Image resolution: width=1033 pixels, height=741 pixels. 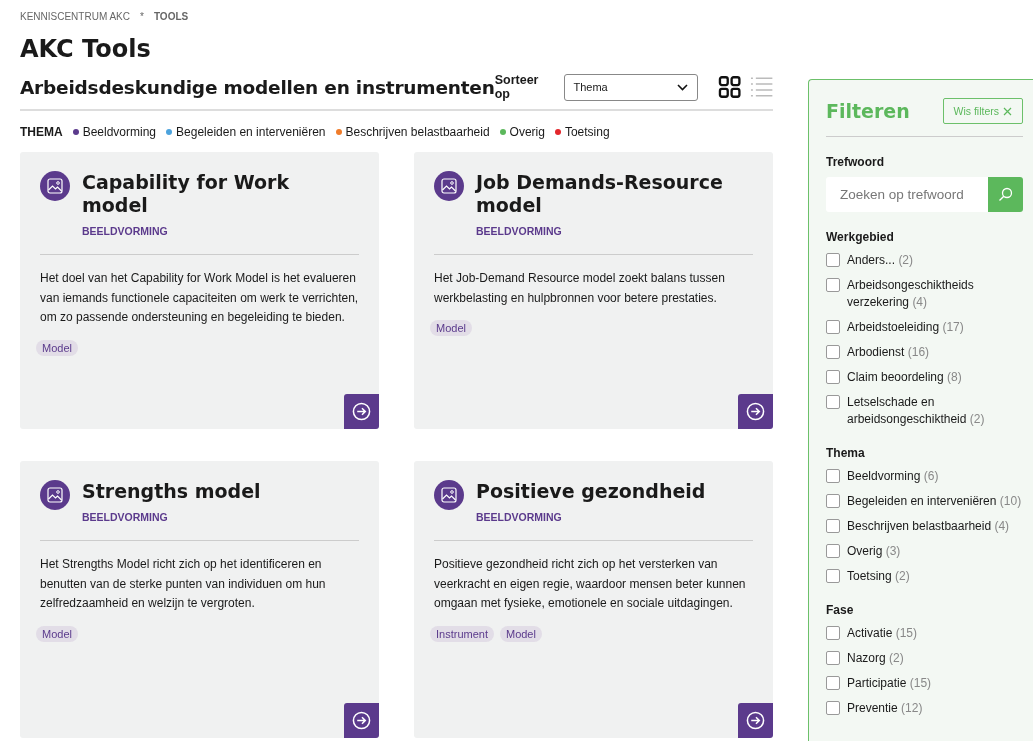 What do you see at coordinates (730, 87) in the screenshot?
I see `grid-view-icon` at bounding box center [730, 87].